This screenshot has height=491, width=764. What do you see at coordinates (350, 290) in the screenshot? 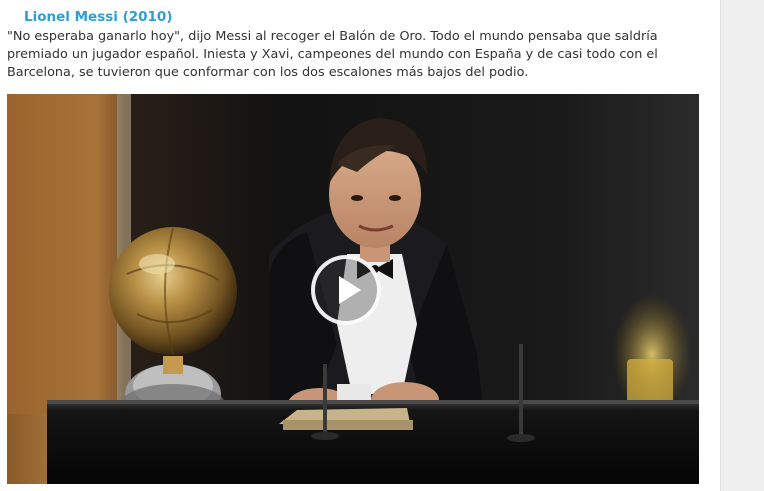
I see `play-icon` at bounding box center [350, 290].